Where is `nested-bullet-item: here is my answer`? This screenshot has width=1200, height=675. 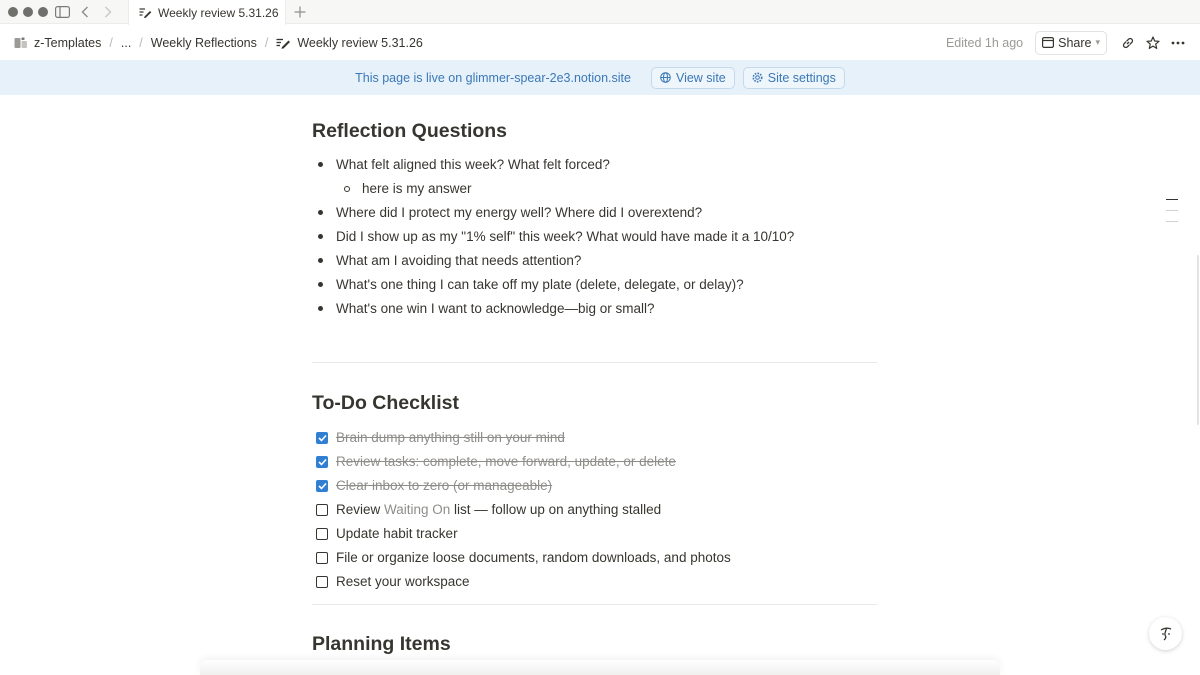 nested-bullet-item: here is my answer is located at coordinates (408, 188).